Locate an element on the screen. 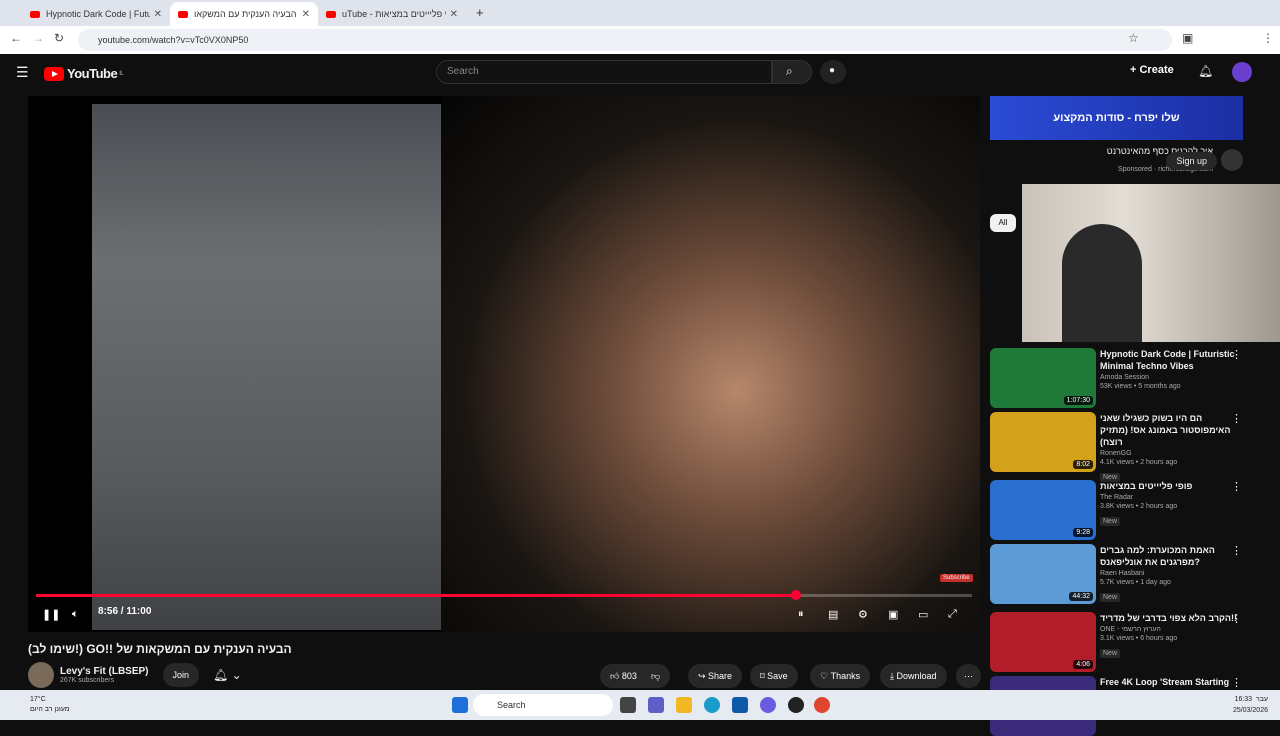  discord-icon is located at coordinates (768, 705).